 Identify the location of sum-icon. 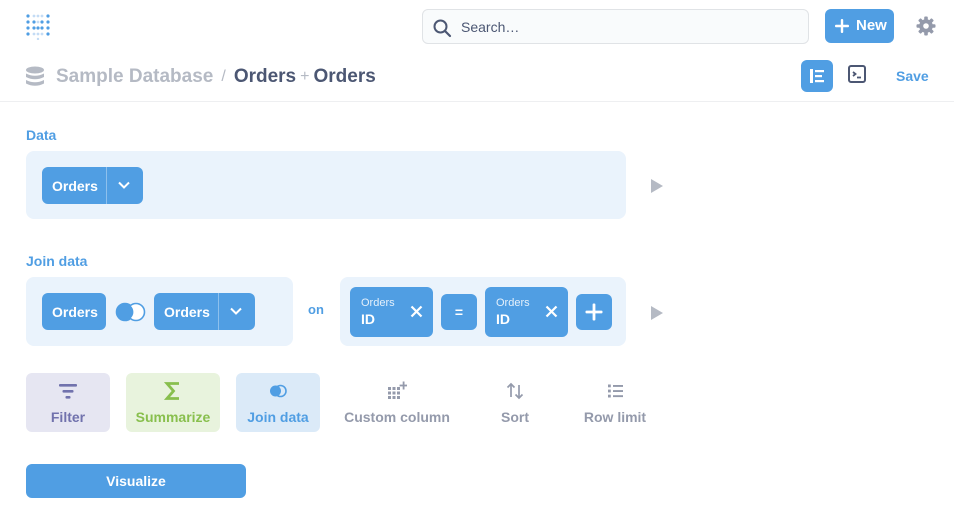
(171, 391).